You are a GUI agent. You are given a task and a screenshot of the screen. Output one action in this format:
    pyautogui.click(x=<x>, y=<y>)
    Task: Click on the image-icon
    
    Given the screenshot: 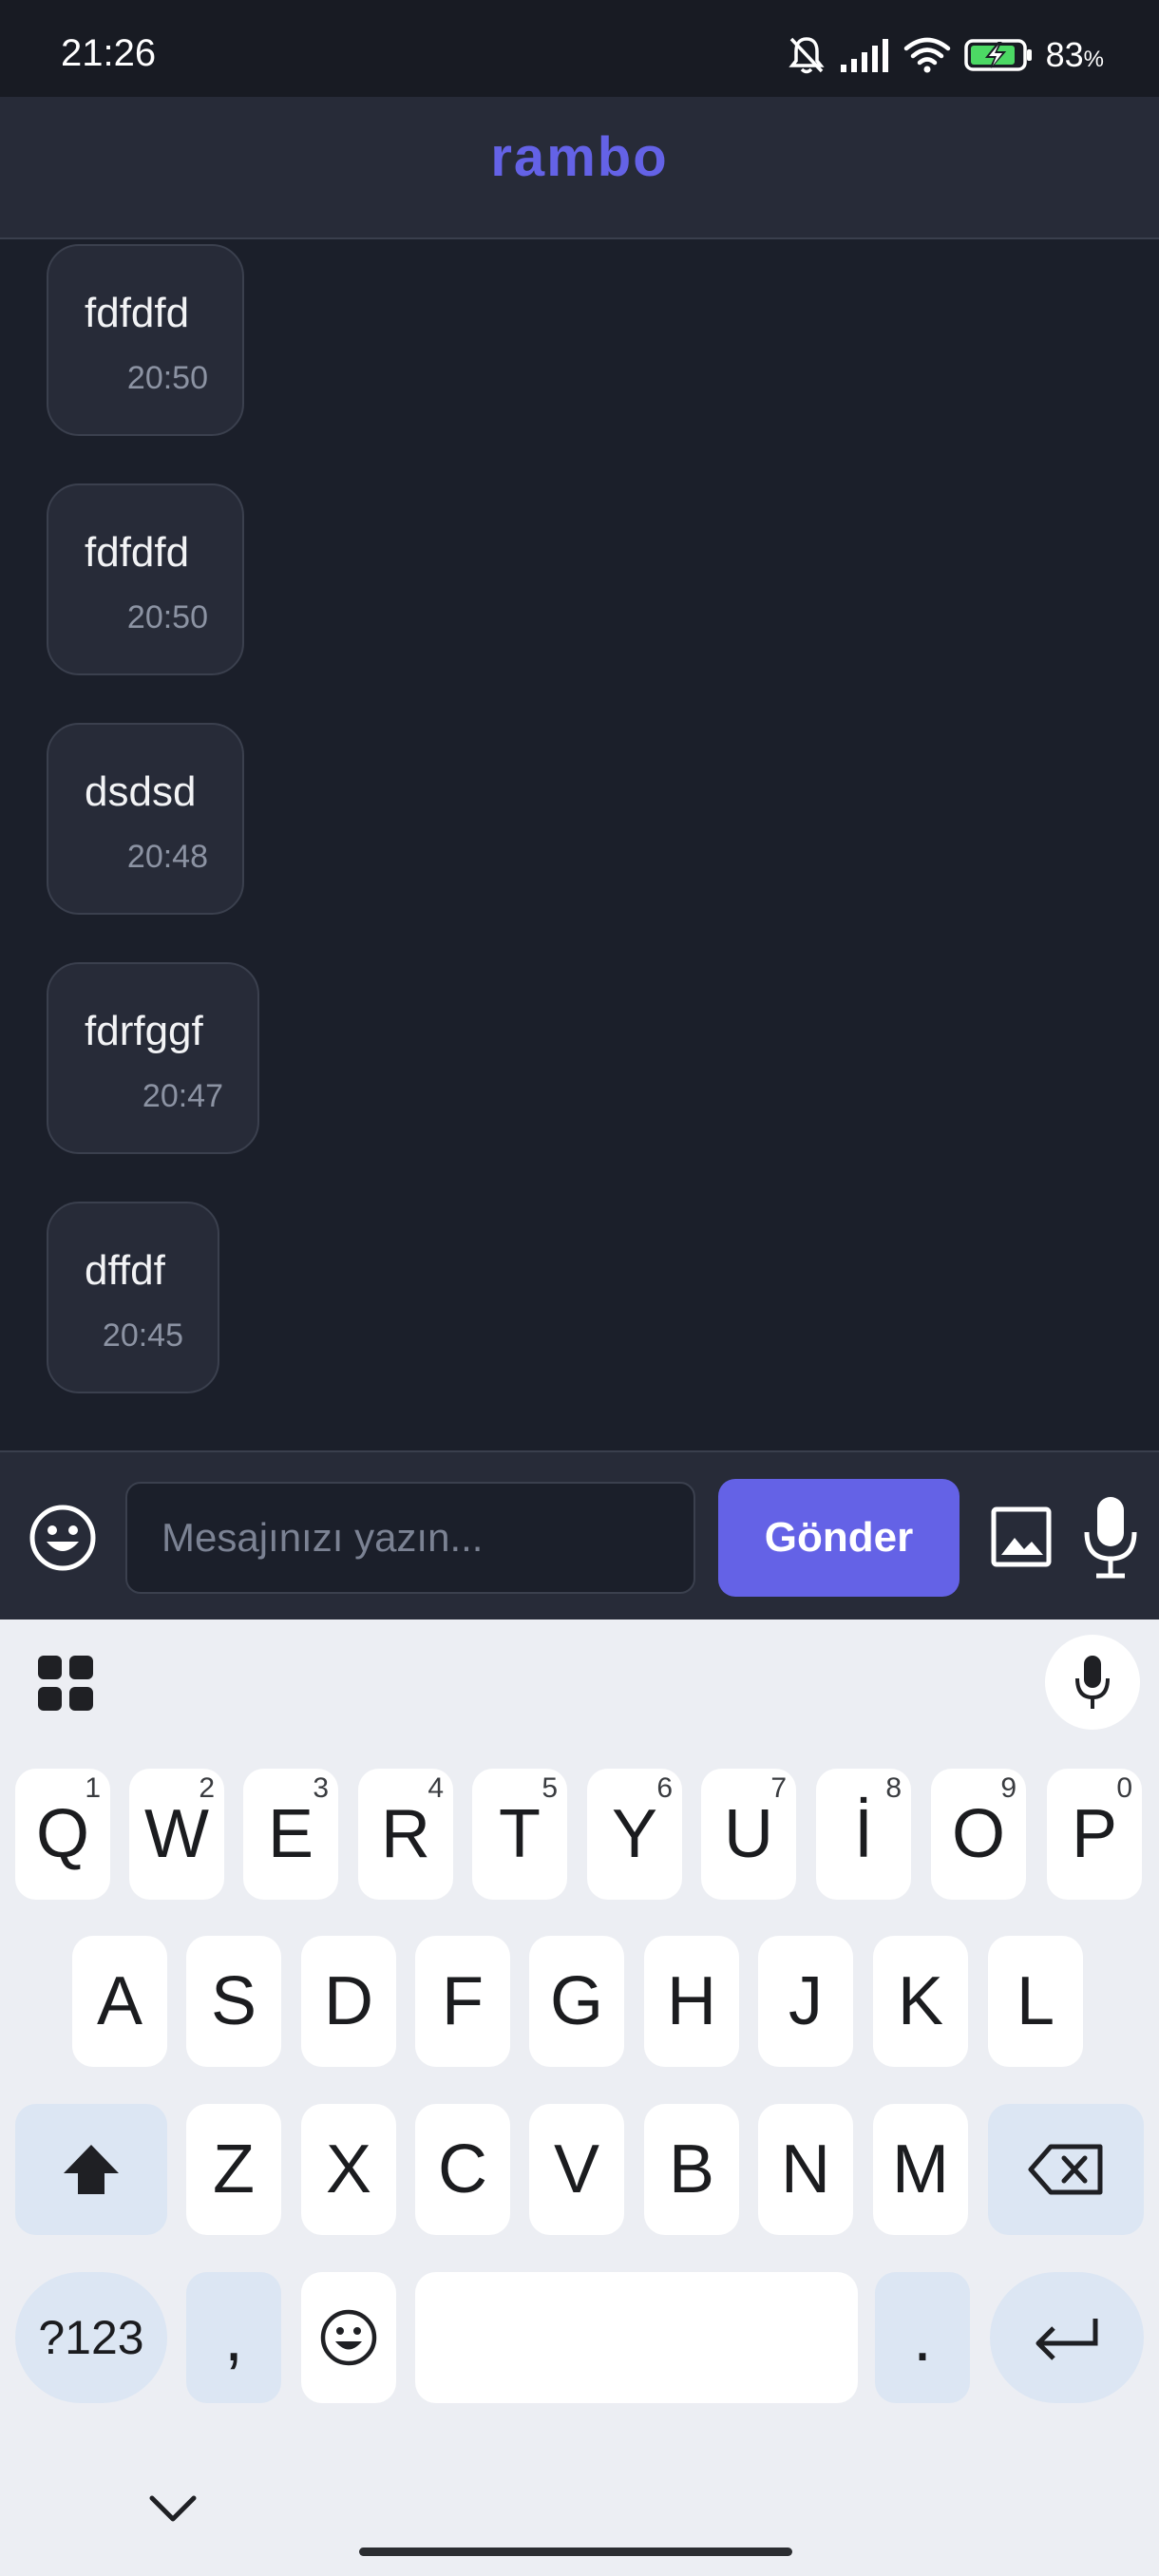 What is the action you would take?
    pyautogui.click(x=1021, y=1537)
    